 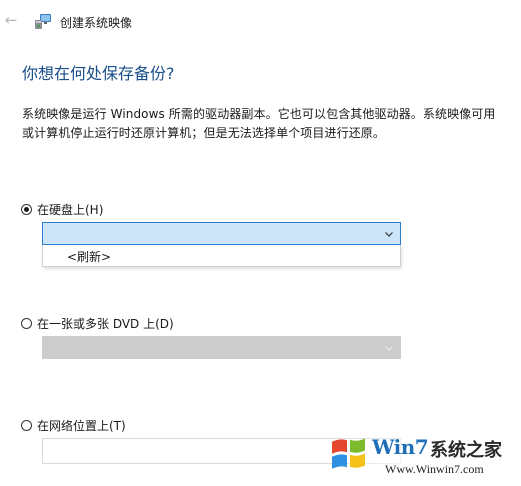 What do you see at coordinates (43, 21) in the screenshot?
I see `system-image-backup-icon` at bounding box center [43, 21].